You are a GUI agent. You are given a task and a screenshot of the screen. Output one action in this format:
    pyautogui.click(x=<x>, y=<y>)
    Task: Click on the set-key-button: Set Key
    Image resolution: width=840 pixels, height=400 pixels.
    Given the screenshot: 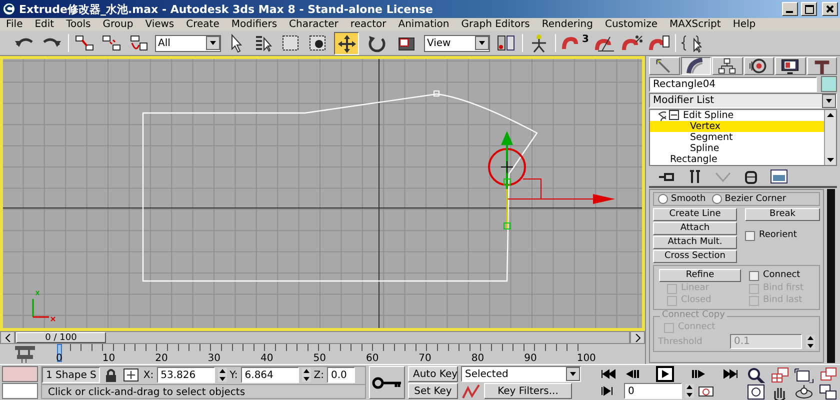 What is the action you would take?
    pyautogui.click(x=433, y=391)
    